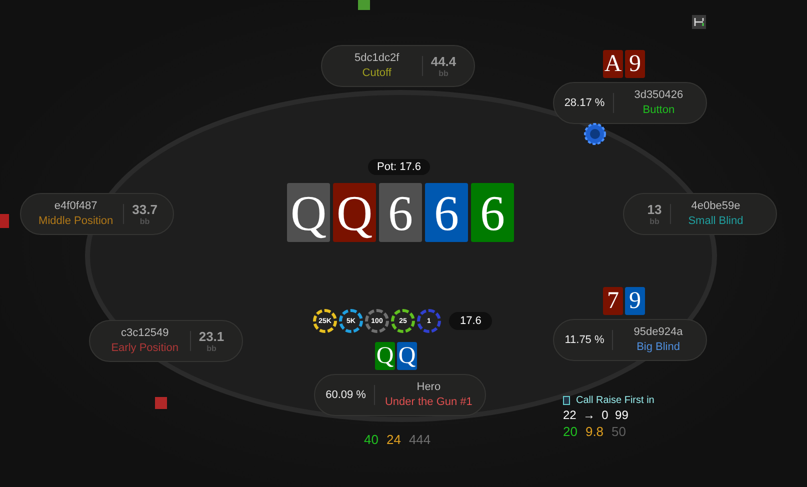 This screenshot has height=487, width=807. I want to click on player-position: Early Position, so click(144, 348).